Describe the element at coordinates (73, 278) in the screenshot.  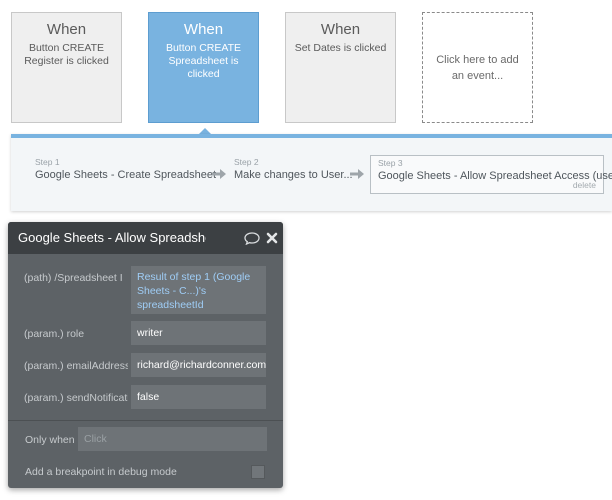
I see `field-label-spreadsheet-id: (path) /Spreadsheet I` at that location.